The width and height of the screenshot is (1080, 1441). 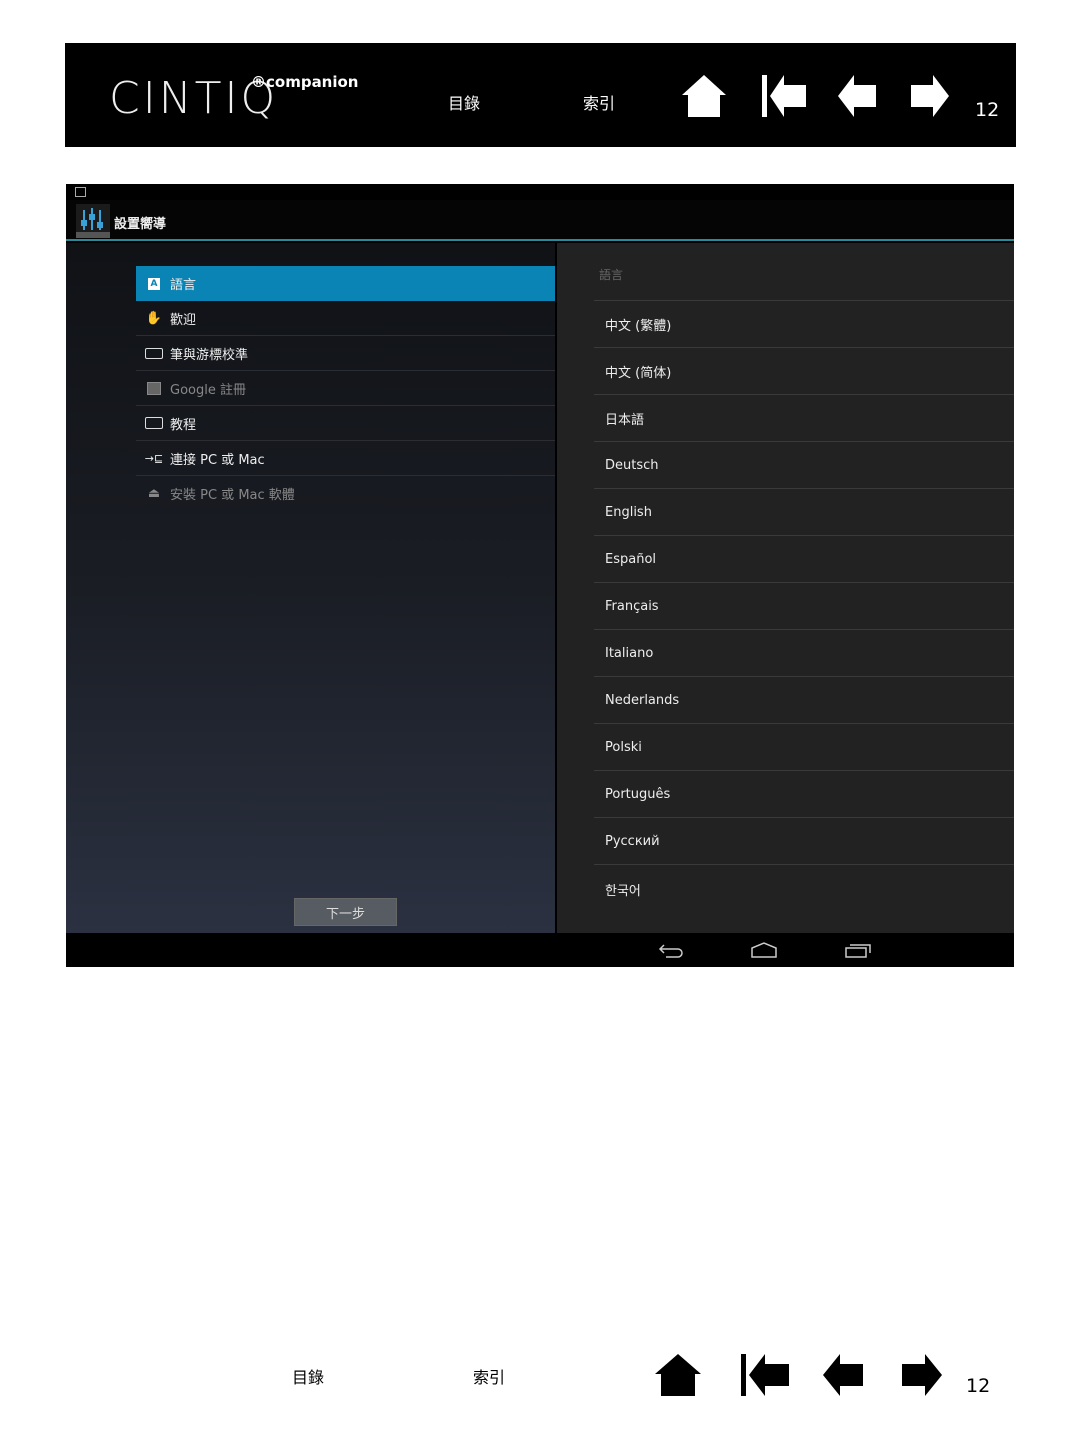 What do you see at coordinates (208, 390) in the screenshot?
I see `menu-label: Google 註冊` at bounding box center [208, 390].